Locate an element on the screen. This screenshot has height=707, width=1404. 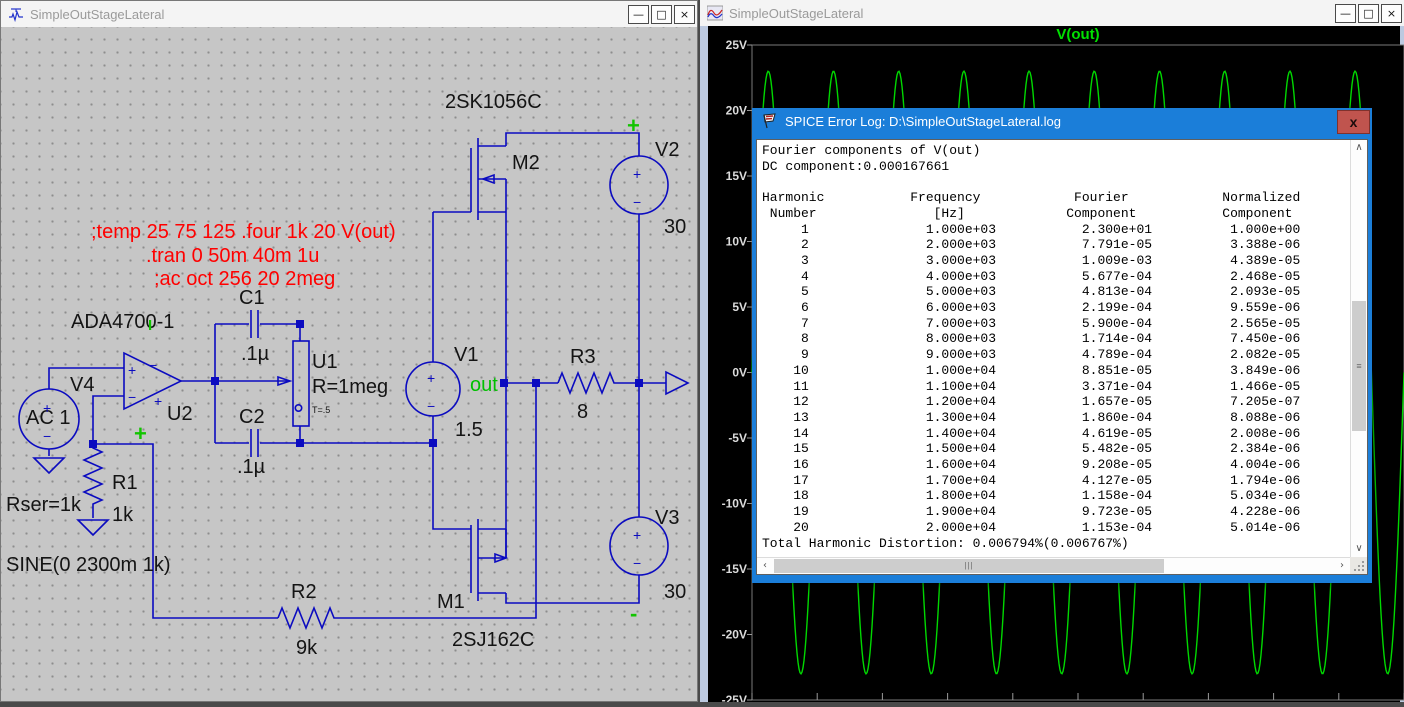
label-marker-opamp-current: I is located at coordinates (150, 325).